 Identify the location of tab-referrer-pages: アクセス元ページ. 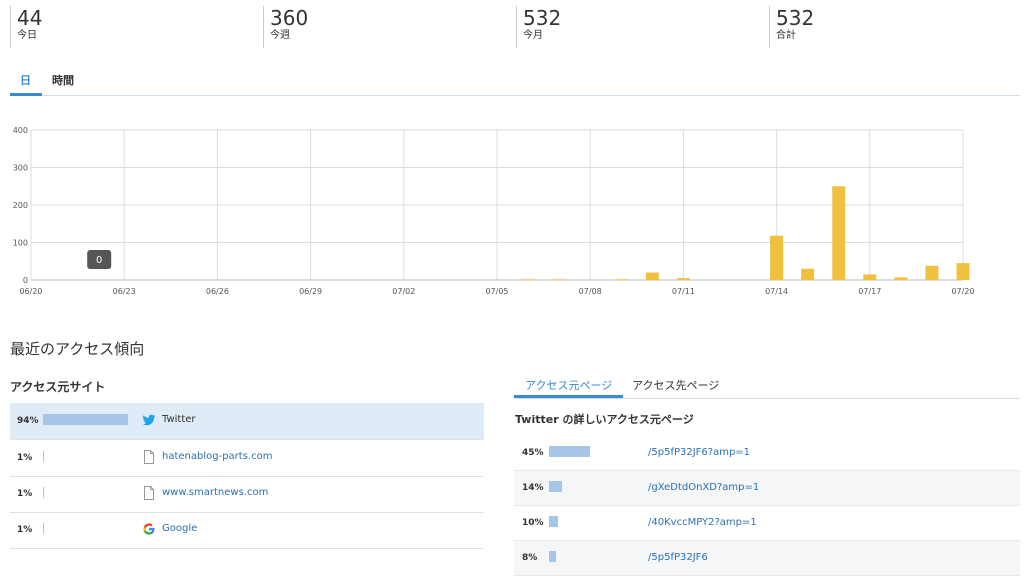
(568, 385).